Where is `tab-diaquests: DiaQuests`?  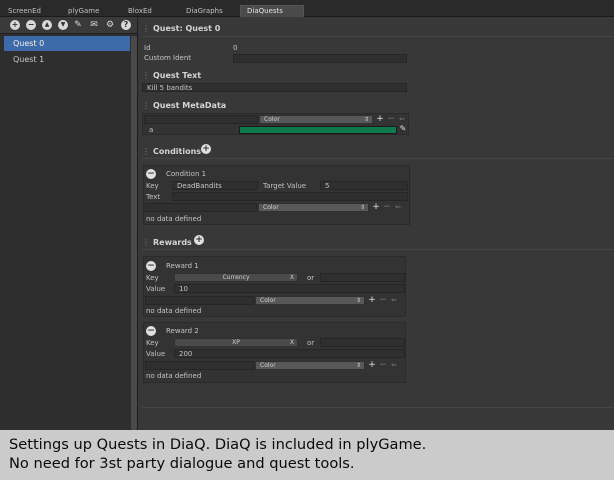
tab-diaquests: DiaQuests is located at coordinates (272, 11).